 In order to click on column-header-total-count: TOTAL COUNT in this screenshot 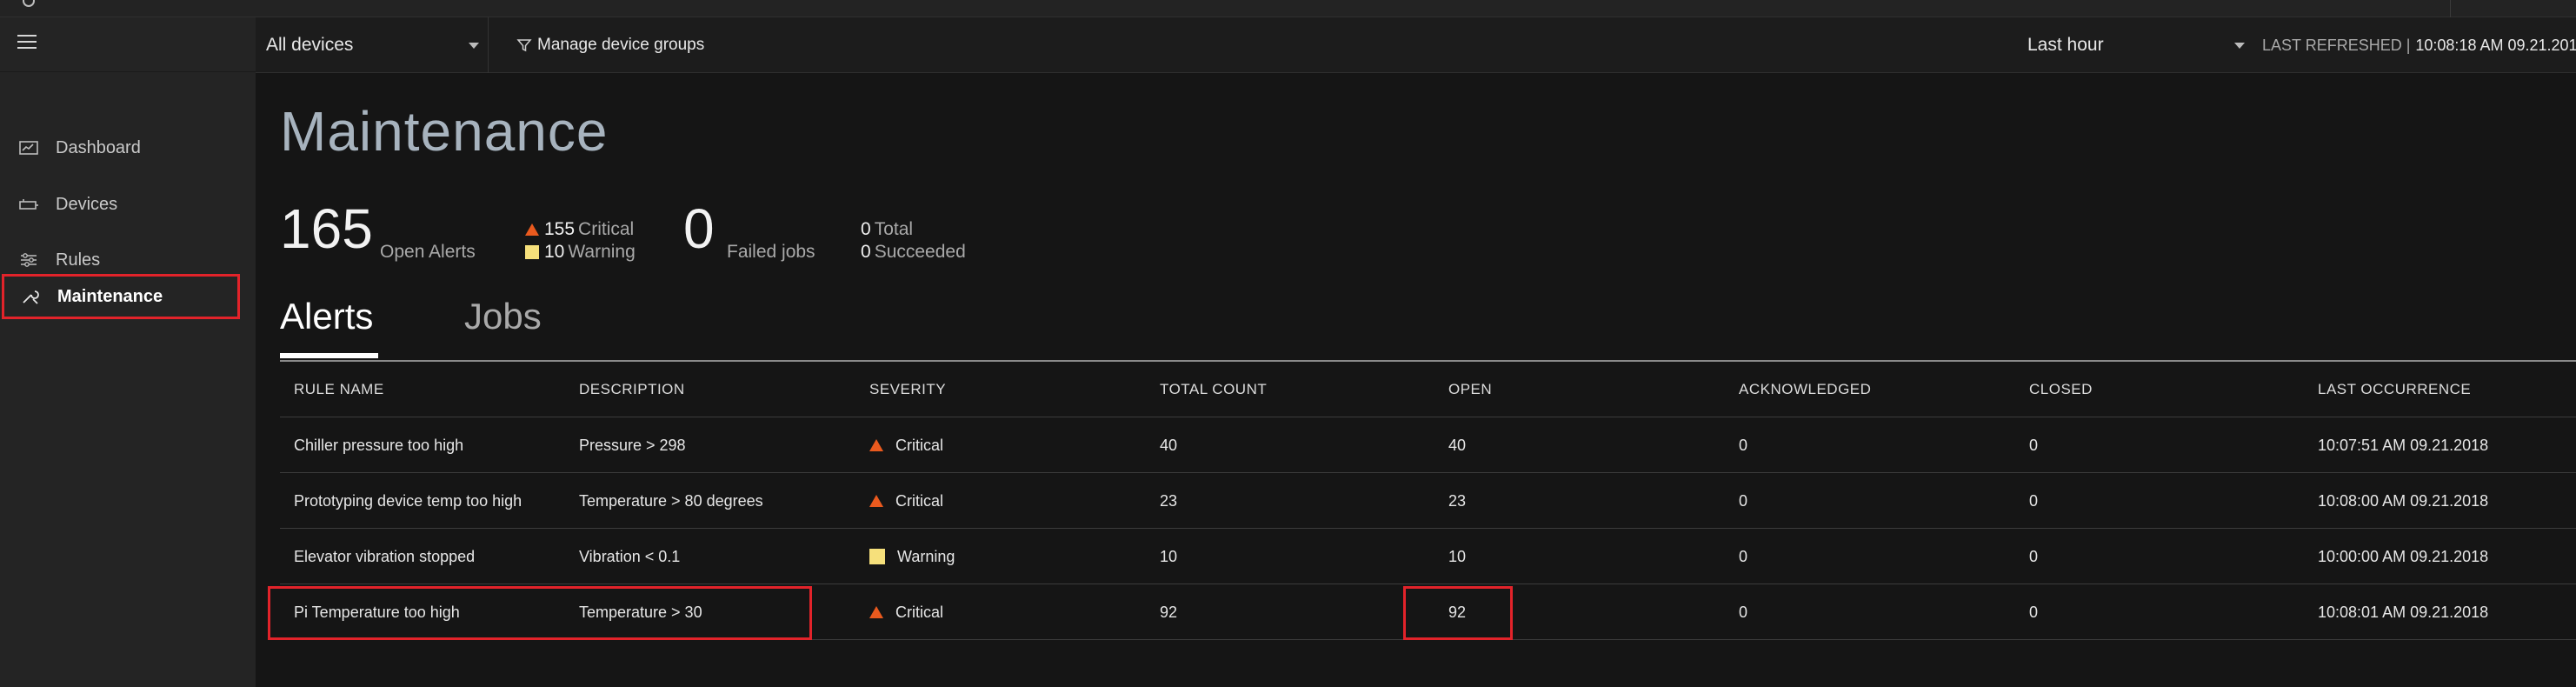, I will do `click(1213, 389)`.